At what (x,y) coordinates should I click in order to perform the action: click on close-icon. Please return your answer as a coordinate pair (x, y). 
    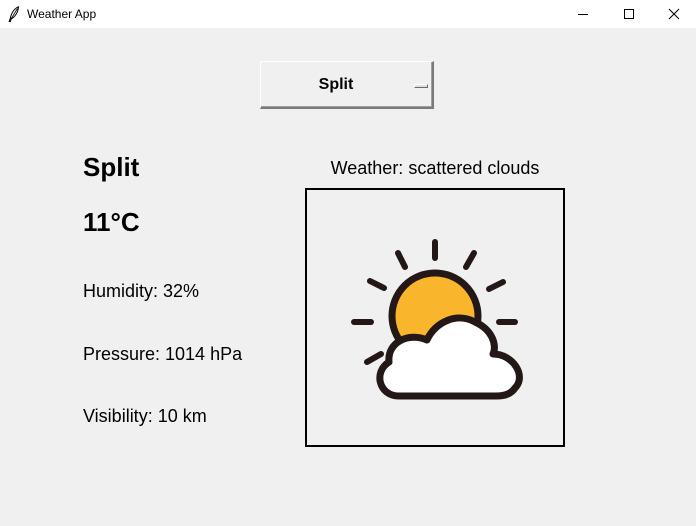
    Looking at the image, I should click on (674, 14).